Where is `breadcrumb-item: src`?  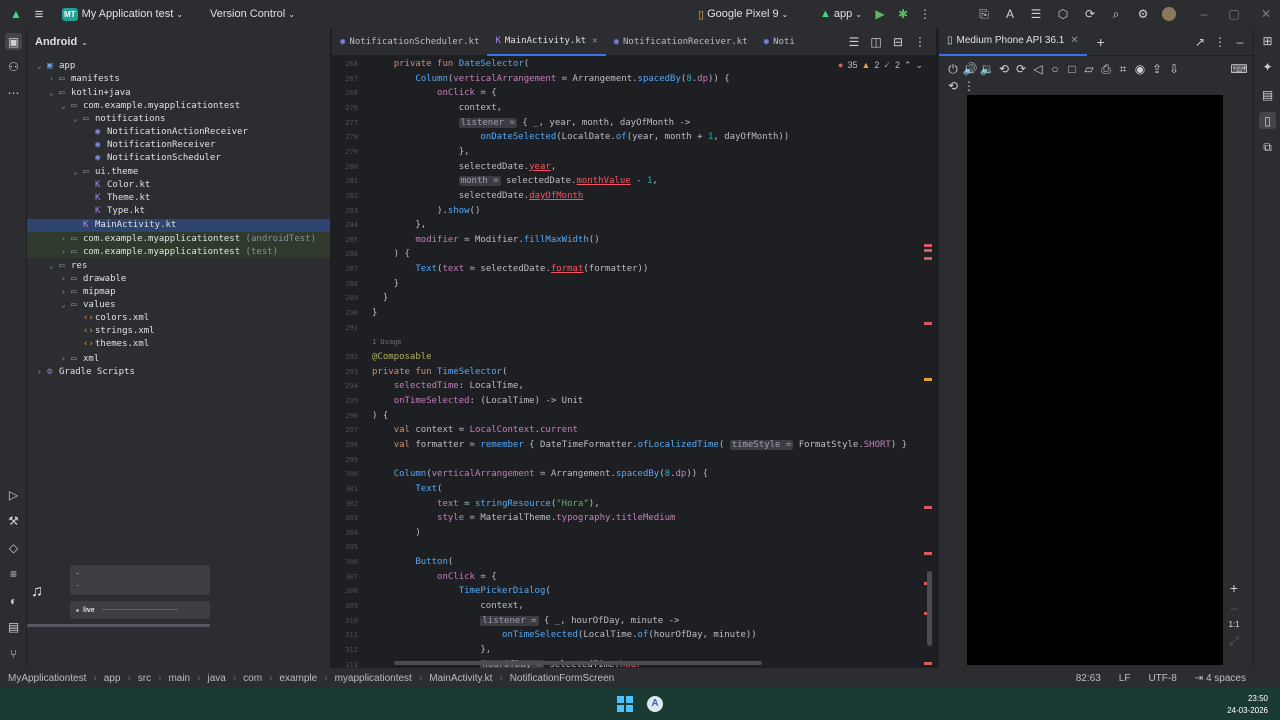 breadcrumb-item: src is located at coordinates (144, 678).